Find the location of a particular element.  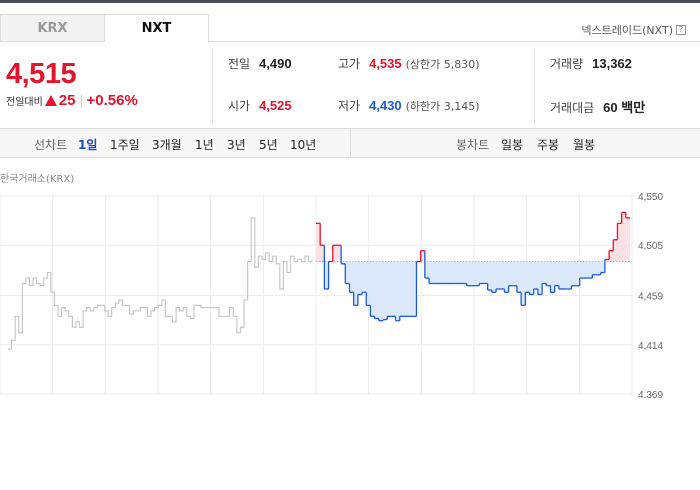

y-tick-label: 4,505 is located at coordinates (650, 246).